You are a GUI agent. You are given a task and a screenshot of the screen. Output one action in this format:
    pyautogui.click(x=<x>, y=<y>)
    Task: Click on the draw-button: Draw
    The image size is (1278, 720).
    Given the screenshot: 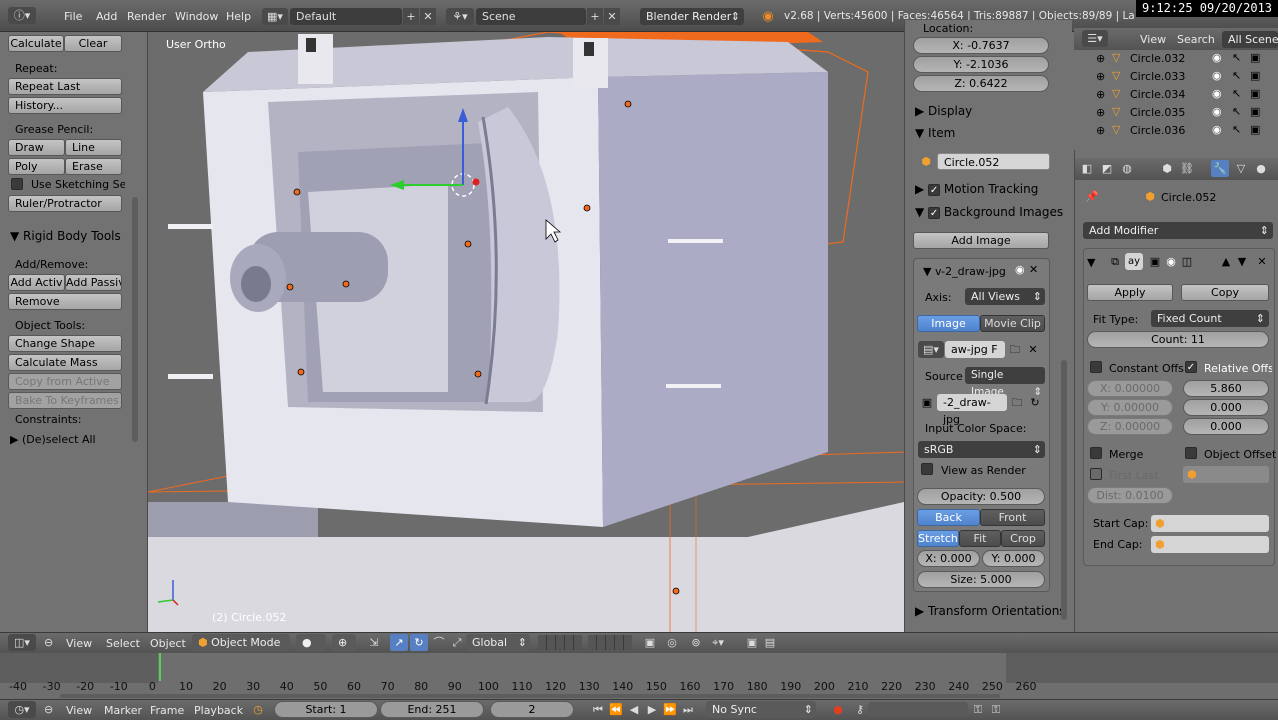 What is the action you would take?
    pyautogui.click(x=36, y=147)
    